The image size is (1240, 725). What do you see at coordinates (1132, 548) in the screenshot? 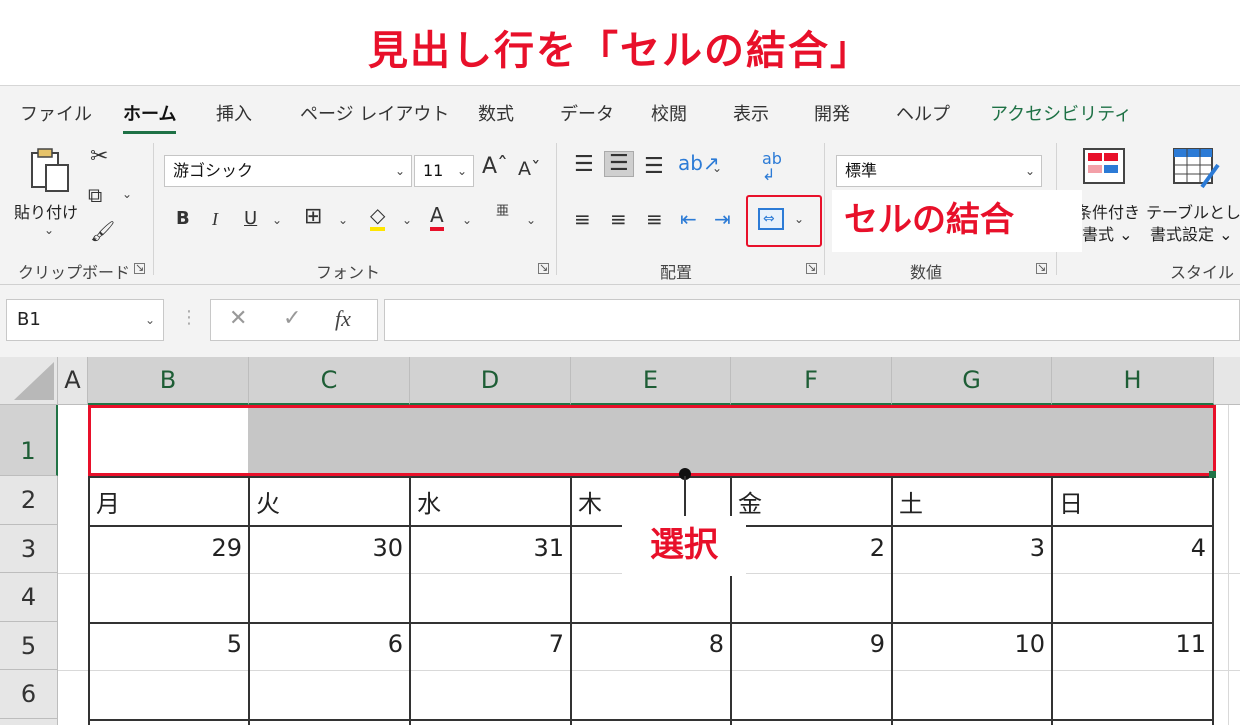
I see `cell-date: 4` at bounding box center [1132, 548].